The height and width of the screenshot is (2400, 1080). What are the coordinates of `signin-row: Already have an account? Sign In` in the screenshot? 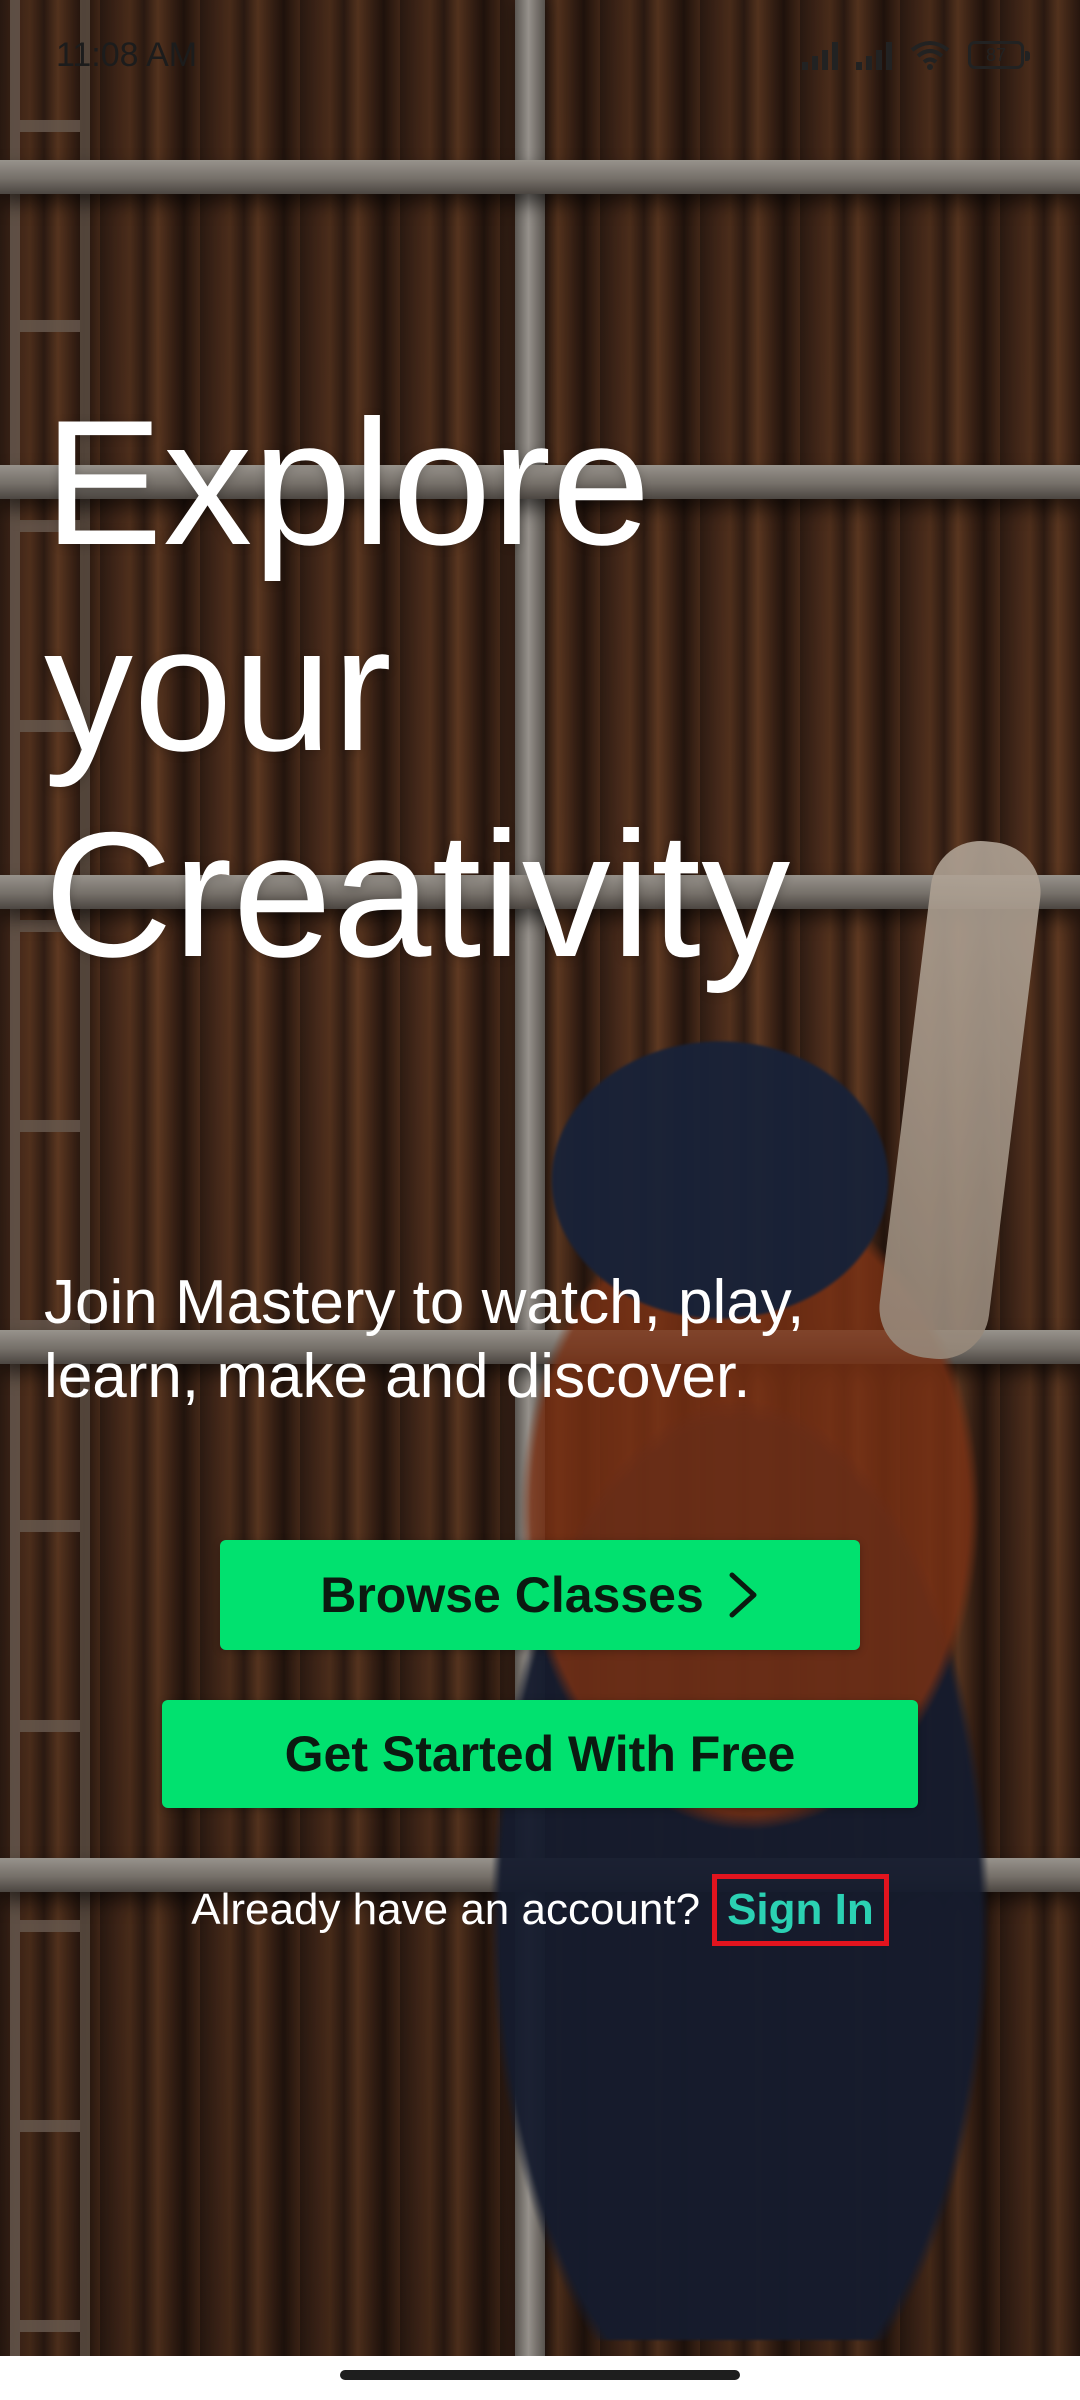 It's located at (540, 1910).